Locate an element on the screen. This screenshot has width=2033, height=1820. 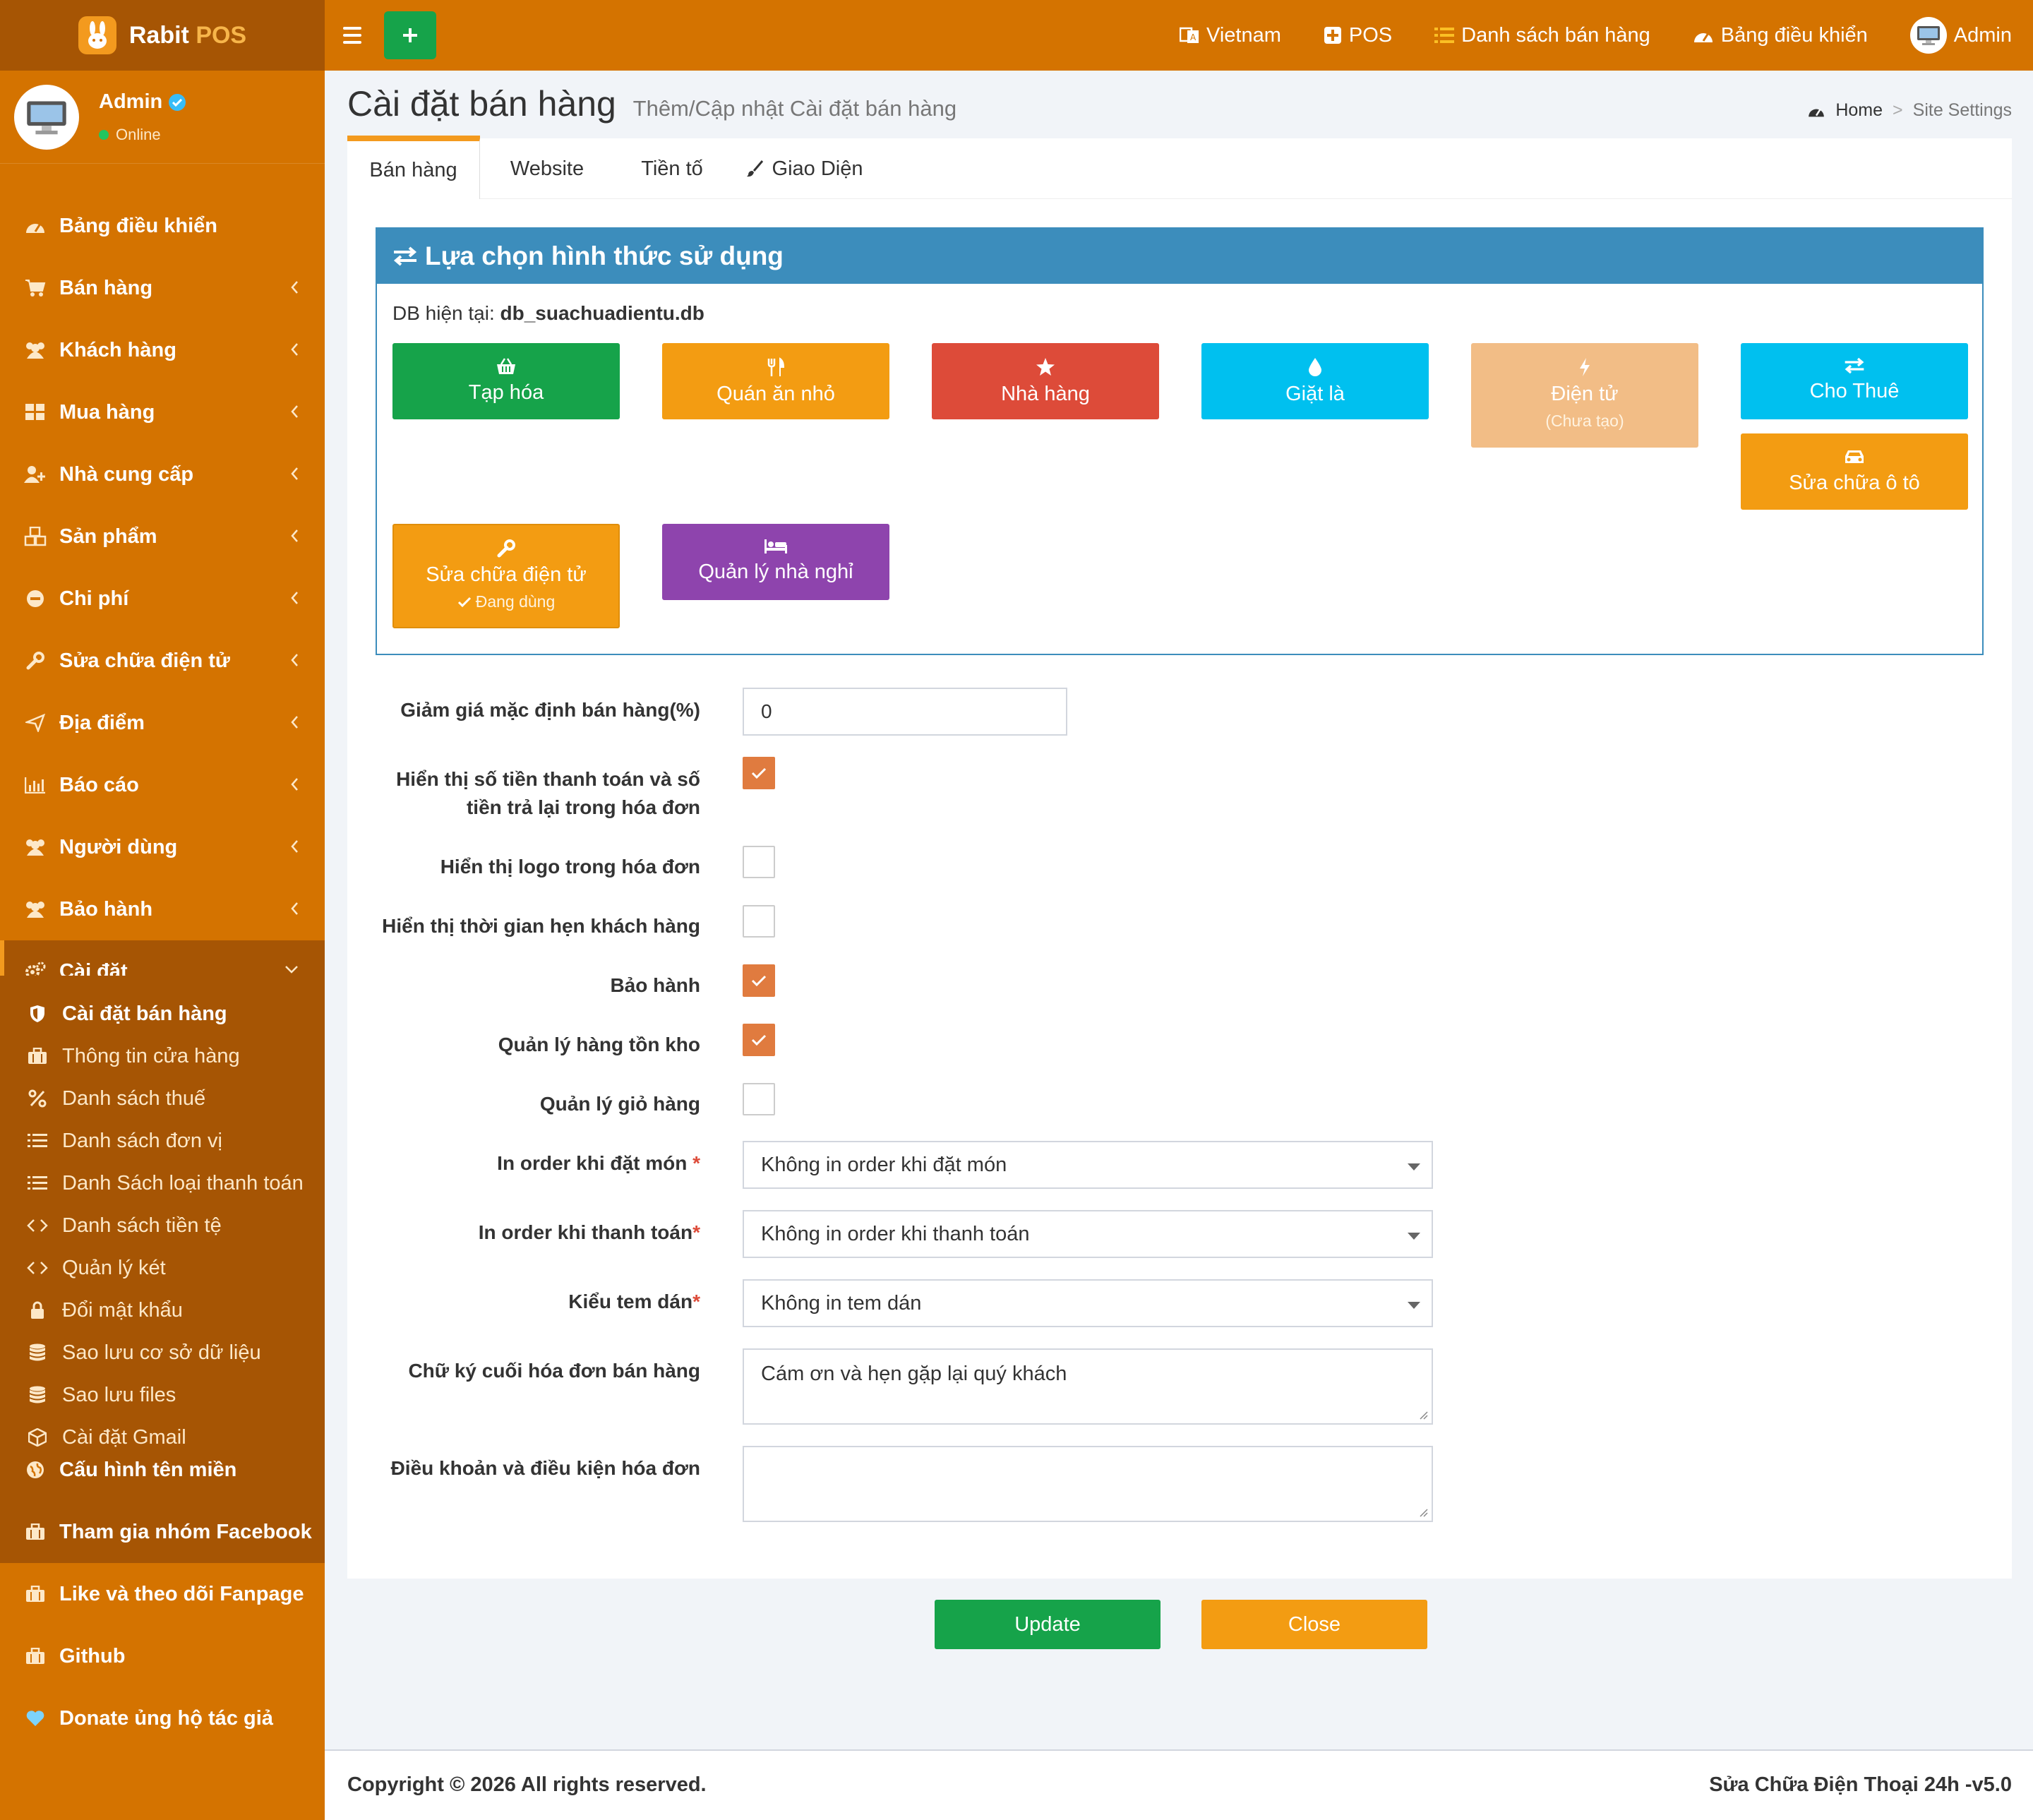
page-title: Cài đặt bán hàng is located at coordinates (482, 104).